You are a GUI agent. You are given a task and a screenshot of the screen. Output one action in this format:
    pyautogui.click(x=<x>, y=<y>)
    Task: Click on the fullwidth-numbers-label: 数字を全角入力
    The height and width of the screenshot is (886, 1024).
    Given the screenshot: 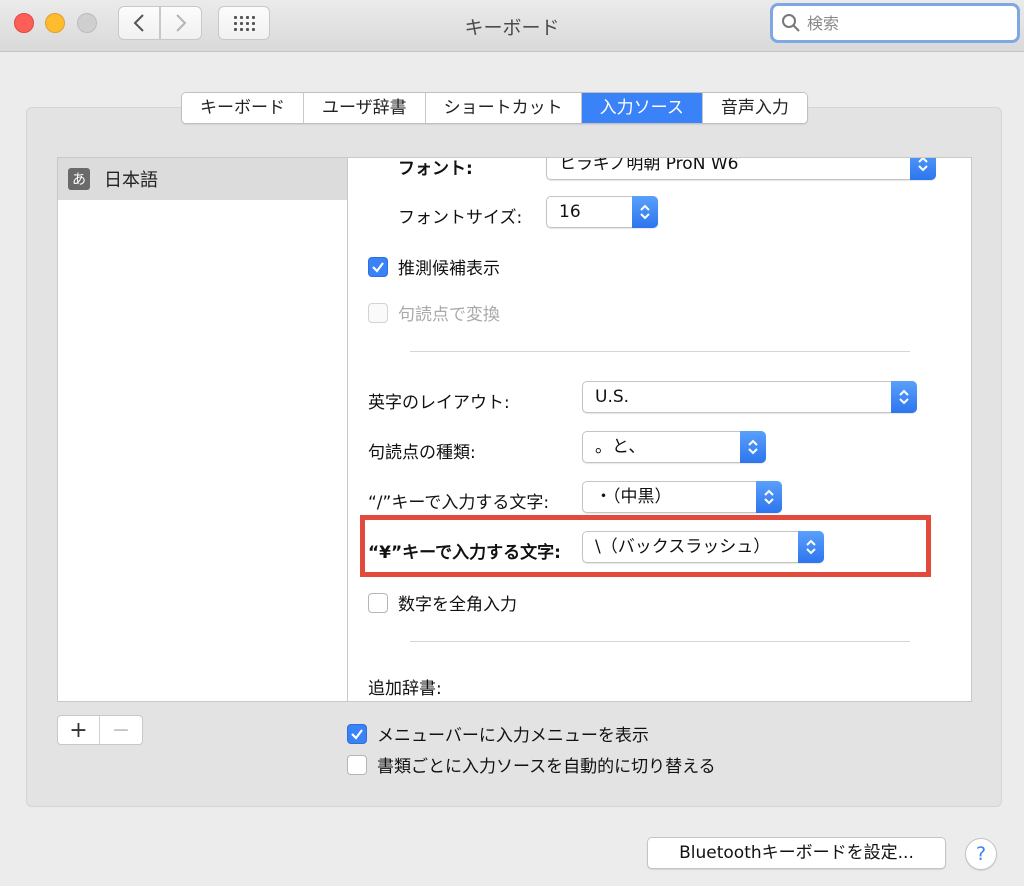 What is the action you would take?
    pyautogui.click(x=457, y=605)
    